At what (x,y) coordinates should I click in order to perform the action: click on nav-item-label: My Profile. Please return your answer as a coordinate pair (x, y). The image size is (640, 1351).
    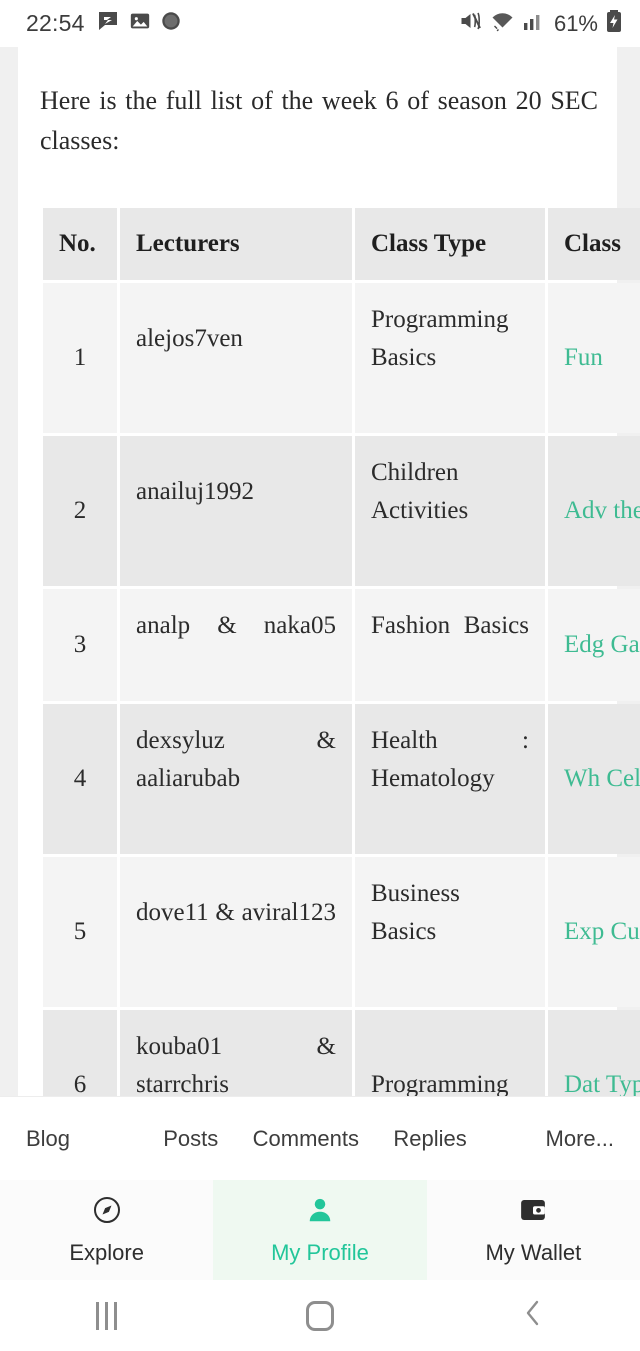
    Looking at the image, I should click on (320, 1252).